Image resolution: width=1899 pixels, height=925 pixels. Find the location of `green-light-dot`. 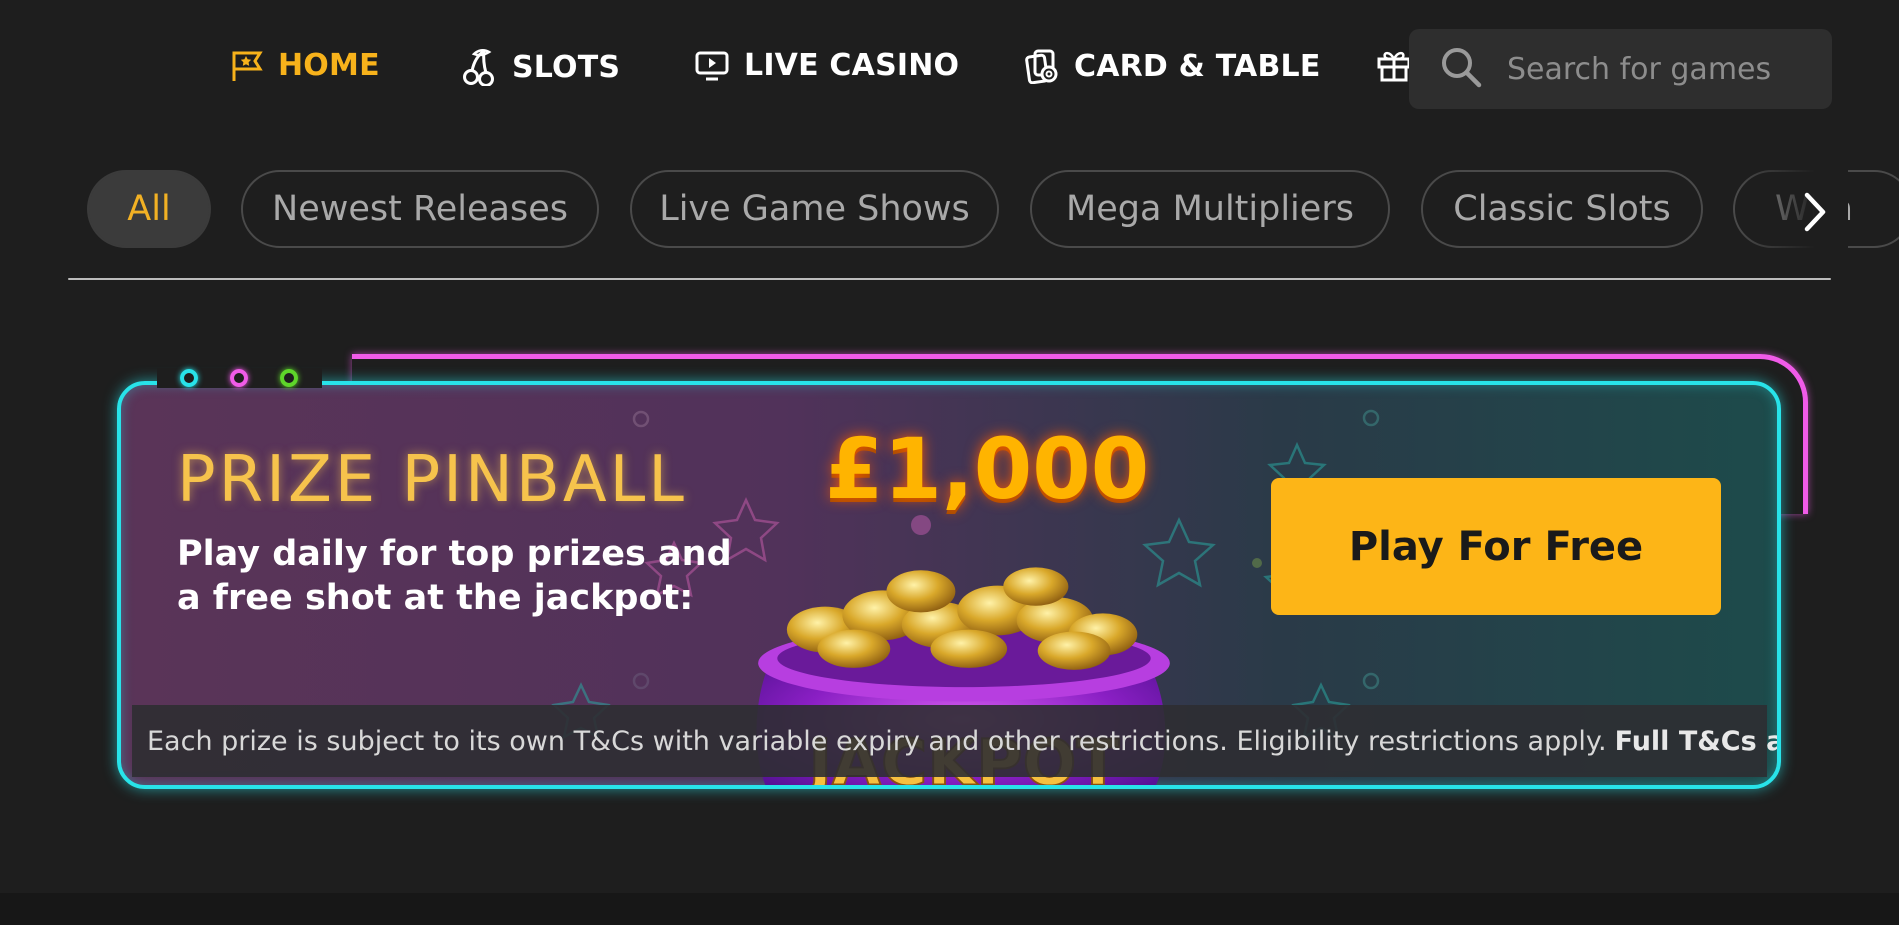

green-light-dot is located at coordinates (289, 378).